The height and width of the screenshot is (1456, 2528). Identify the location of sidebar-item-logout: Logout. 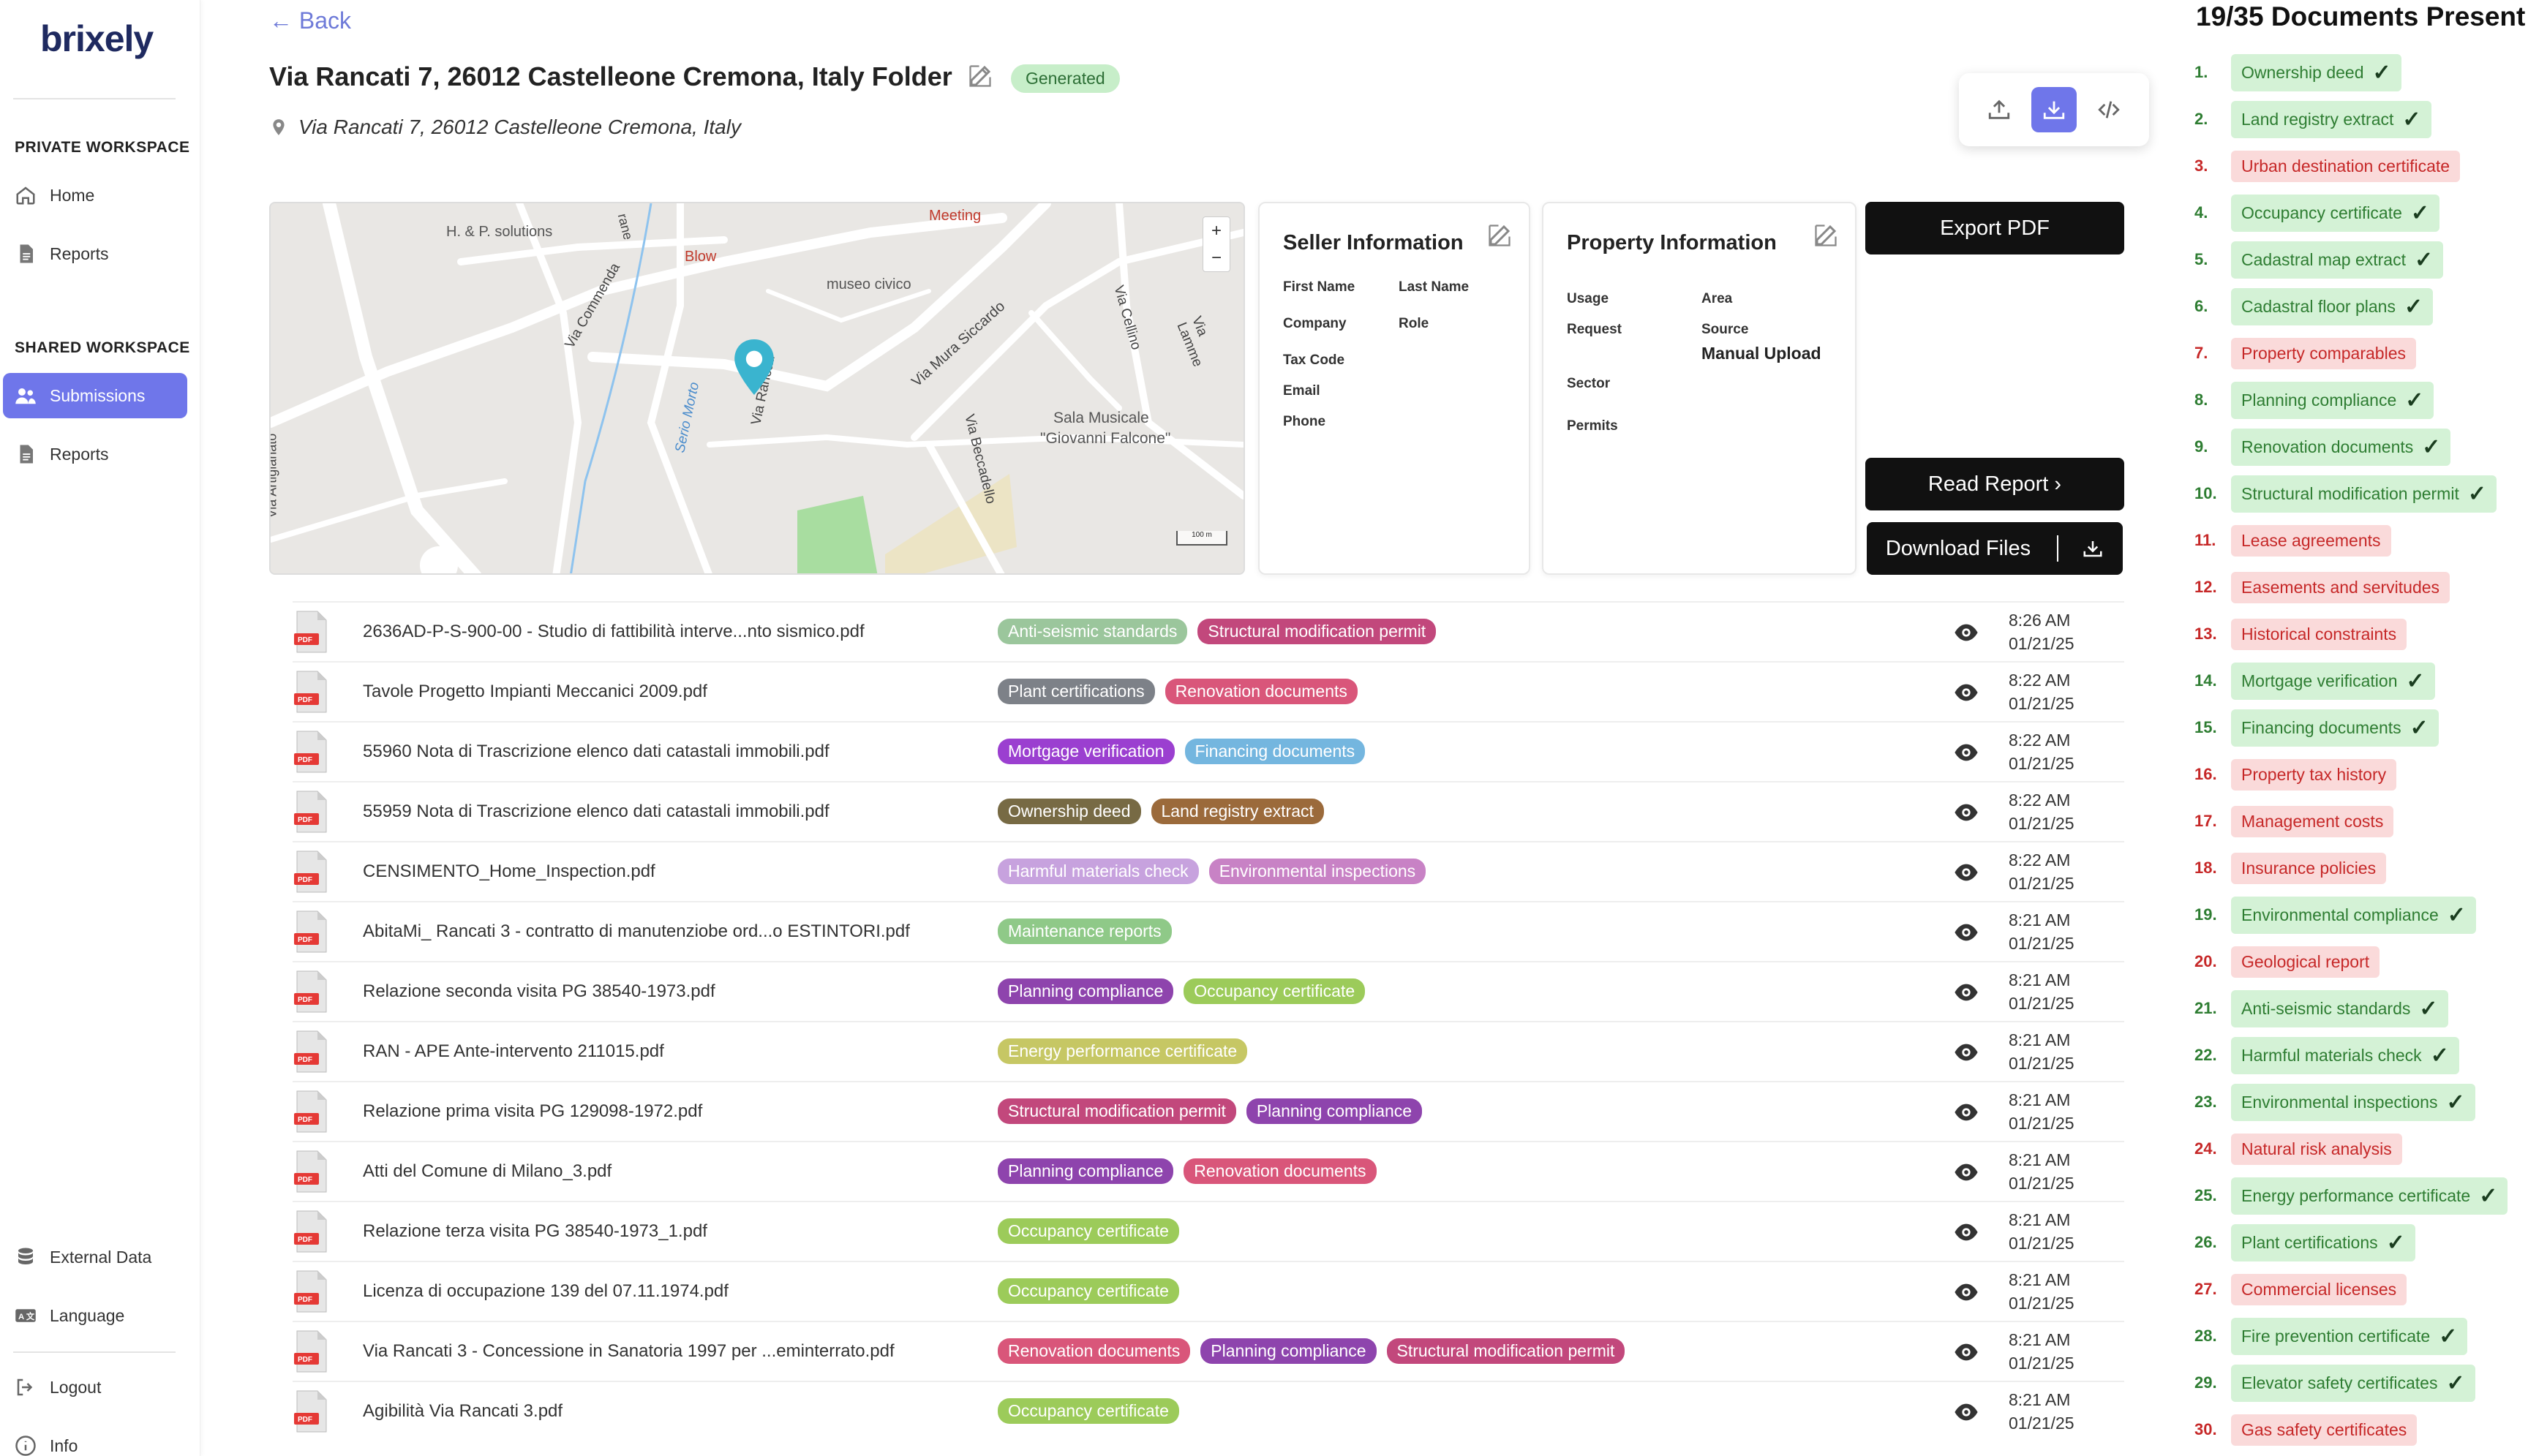
(95, 1387).